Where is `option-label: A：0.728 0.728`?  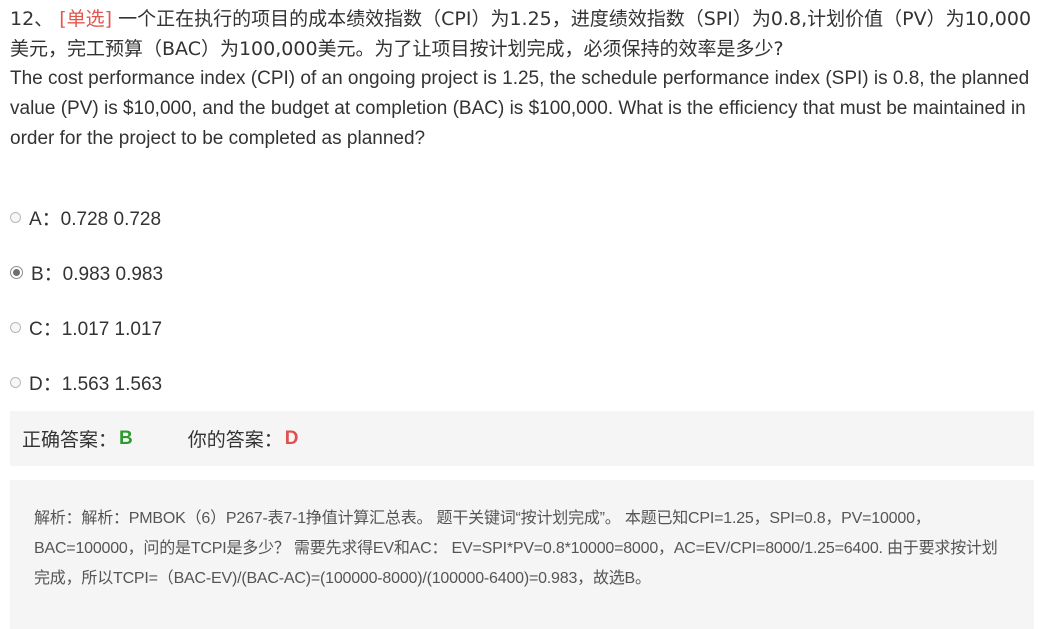 option-label: A：0.728 0.728 is located at coordinates (95, 219).